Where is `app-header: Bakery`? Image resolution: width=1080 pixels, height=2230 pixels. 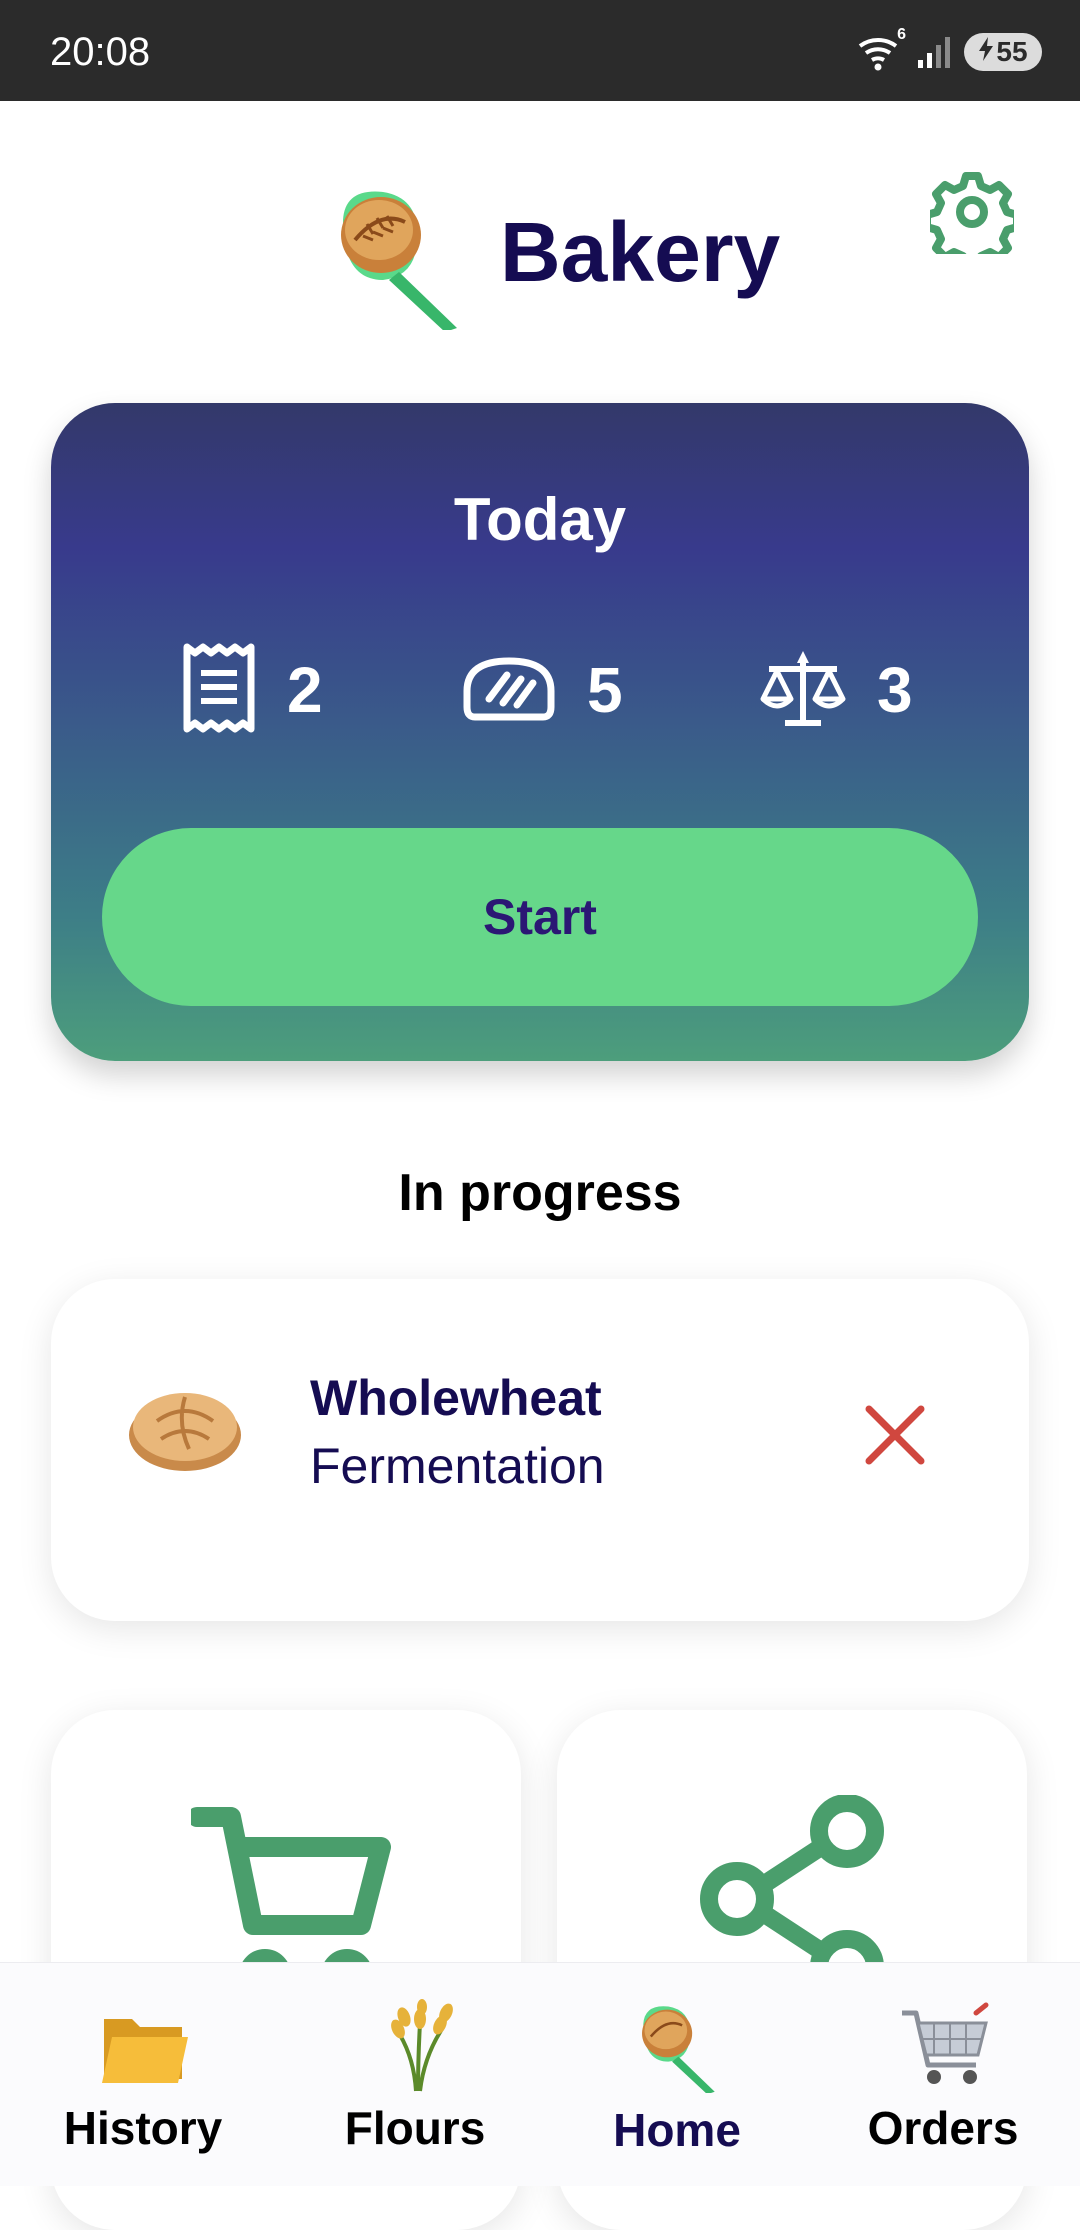 app-header: Bakery is located at coordinates (540, 250).